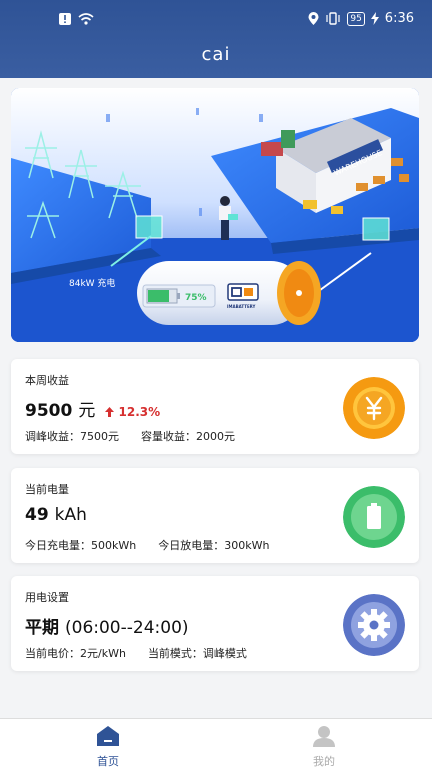  I want to click on earnings-label: 本周收益, so click(47, 380).